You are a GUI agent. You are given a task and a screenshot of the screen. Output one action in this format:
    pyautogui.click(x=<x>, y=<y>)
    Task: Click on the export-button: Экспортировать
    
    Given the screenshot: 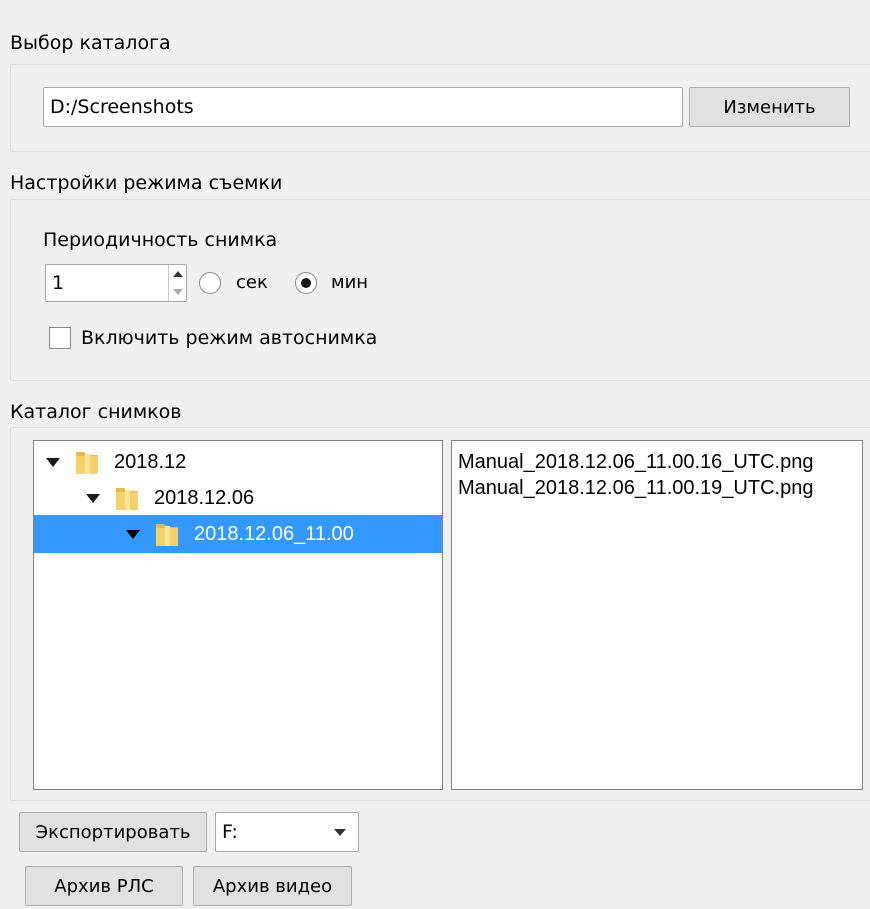 What is the action you would take?
    pyautogui.click(x=113, y=832)
    